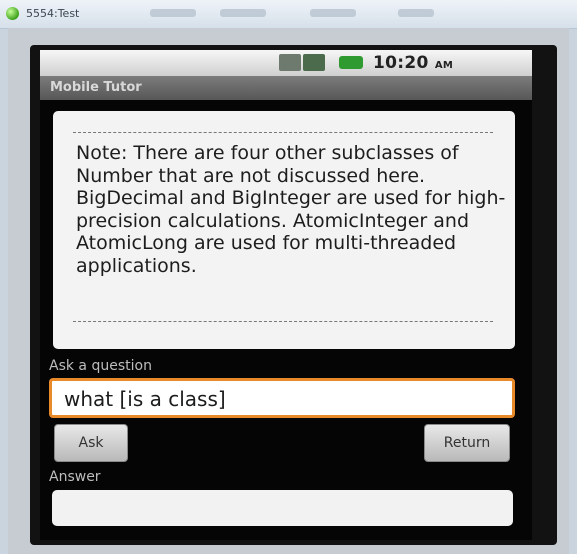  I want to click on signal-strength-icon, so click(314, 62).